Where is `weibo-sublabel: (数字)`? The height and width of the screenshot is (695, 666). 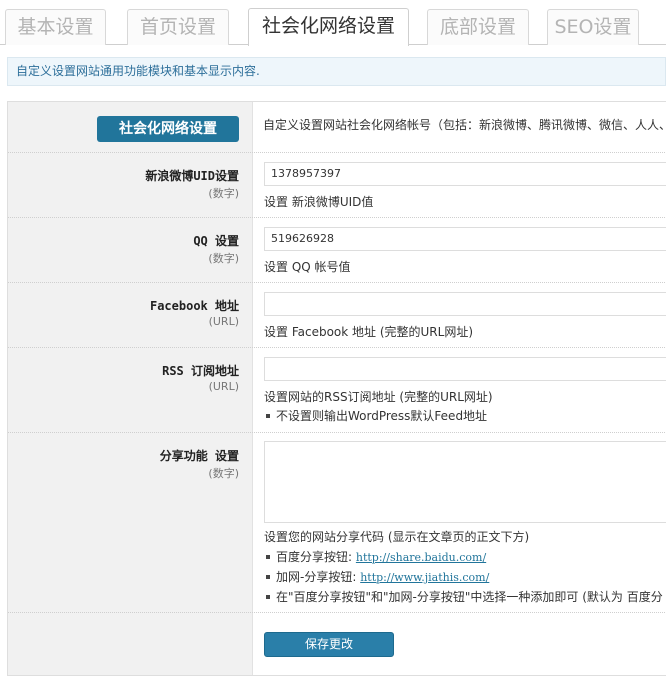 weibo-sublabel: (数字) is located at coordinates (223, 193).